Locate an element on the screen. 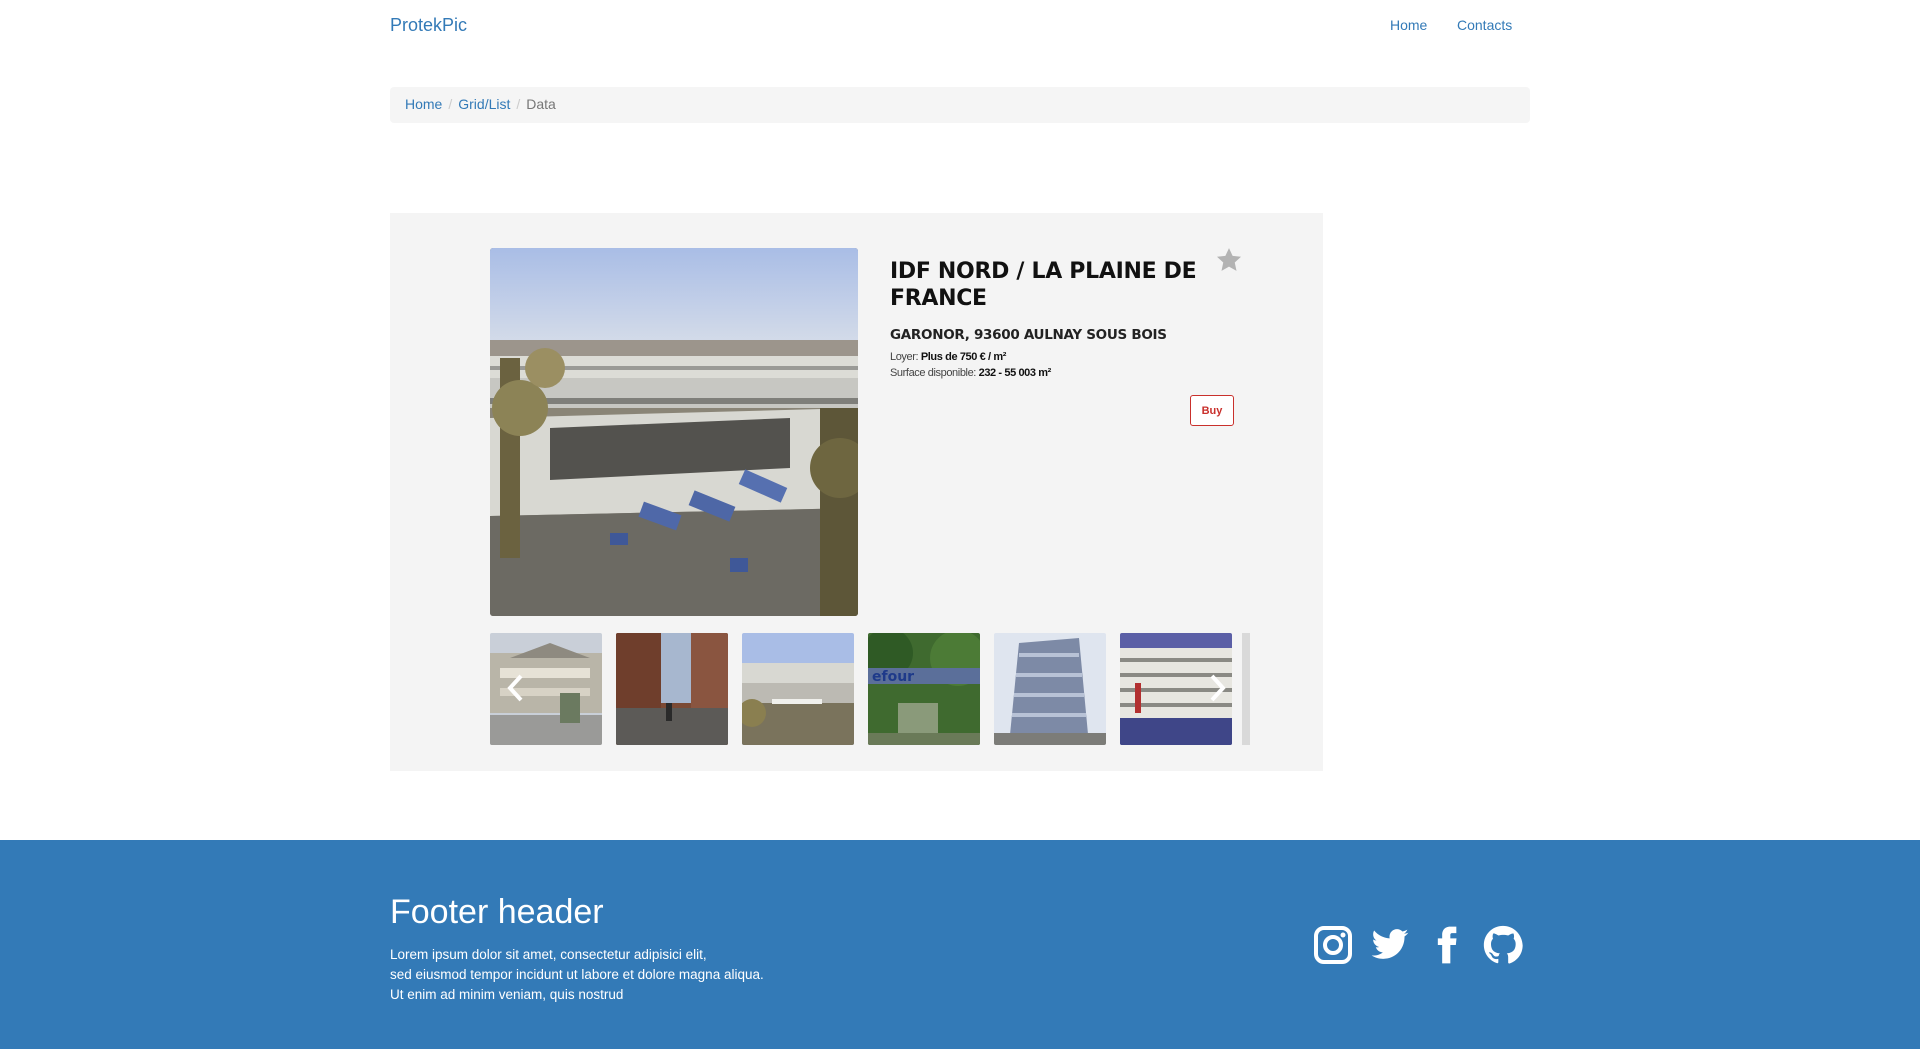 This screenshot has height=1049, width=1920. chevron-right-icon is located at coordinates (1217, 688).